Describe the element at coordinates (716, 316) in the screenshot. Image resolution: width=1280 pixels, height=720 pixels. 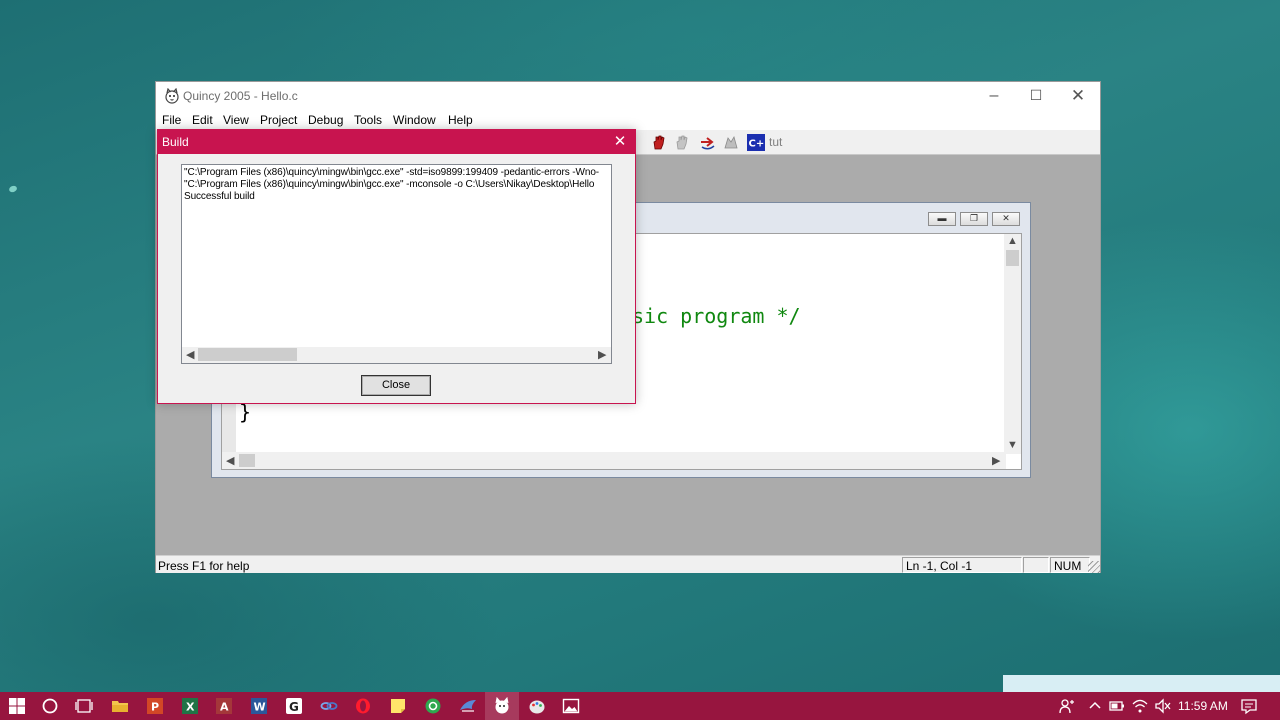
I see `code-comment: sic program */` at that location.